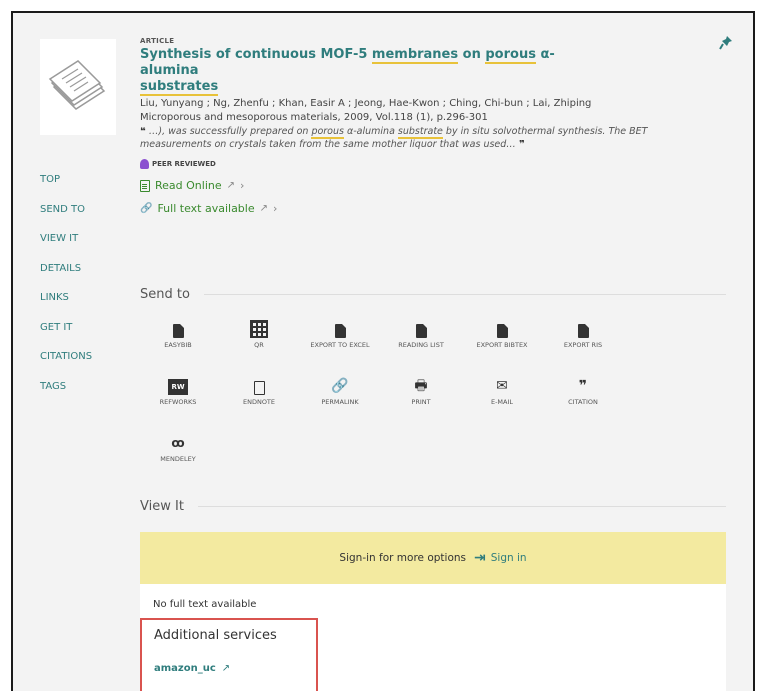 The width and height of the screenshot is (757, 691). Describe the element at coordinates (178, 443) in the screenshot. I see `mendeley-icon: ꝏ` at that location.